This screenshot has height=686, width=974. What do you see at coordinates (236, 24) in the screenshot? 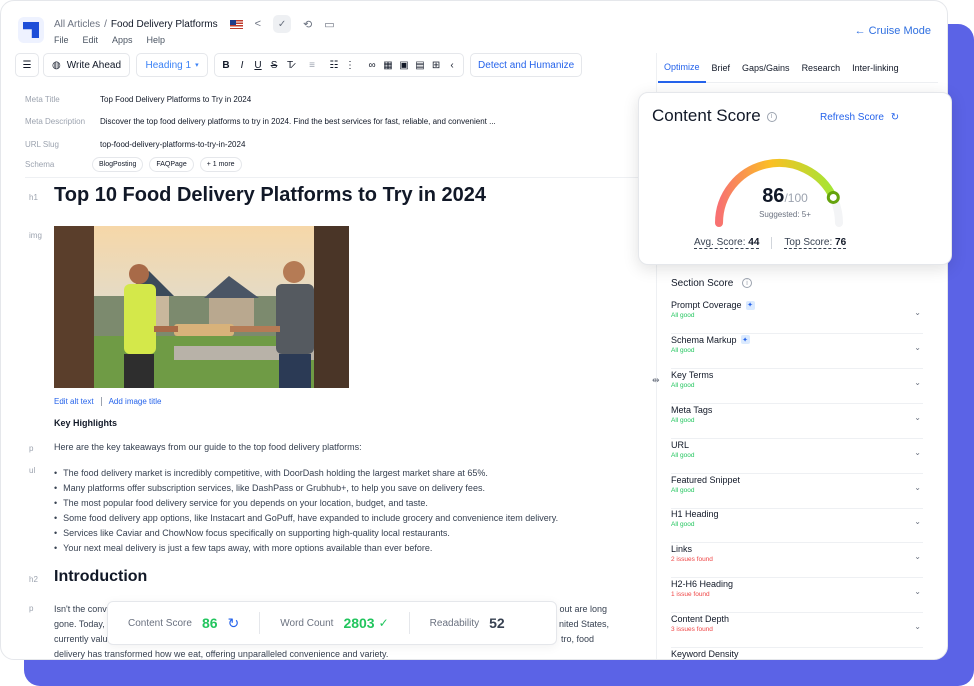
I see `us-flag-icon` at bounding box center [236, 24].